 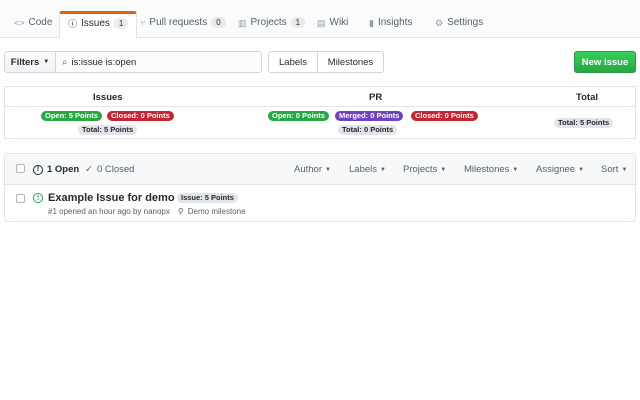 I want to click on closed-issues-label: 0 Closed, so click(x=116, y=169).